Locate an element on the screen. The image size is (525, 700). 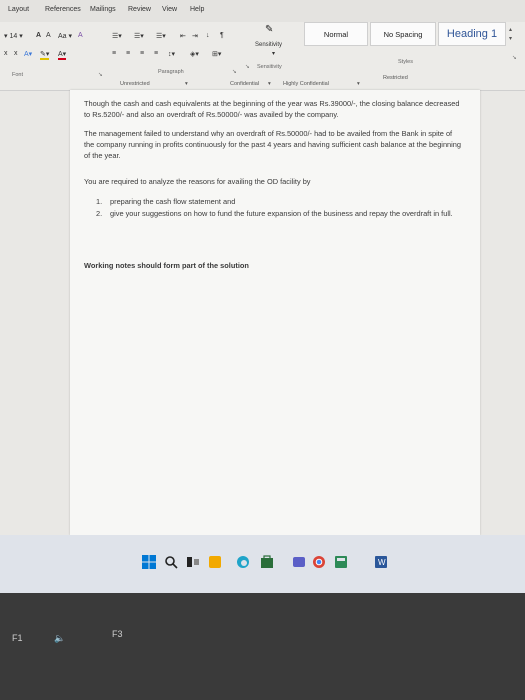
decrease-indent-icon: ⇤ is located at coordinates (183, 36).